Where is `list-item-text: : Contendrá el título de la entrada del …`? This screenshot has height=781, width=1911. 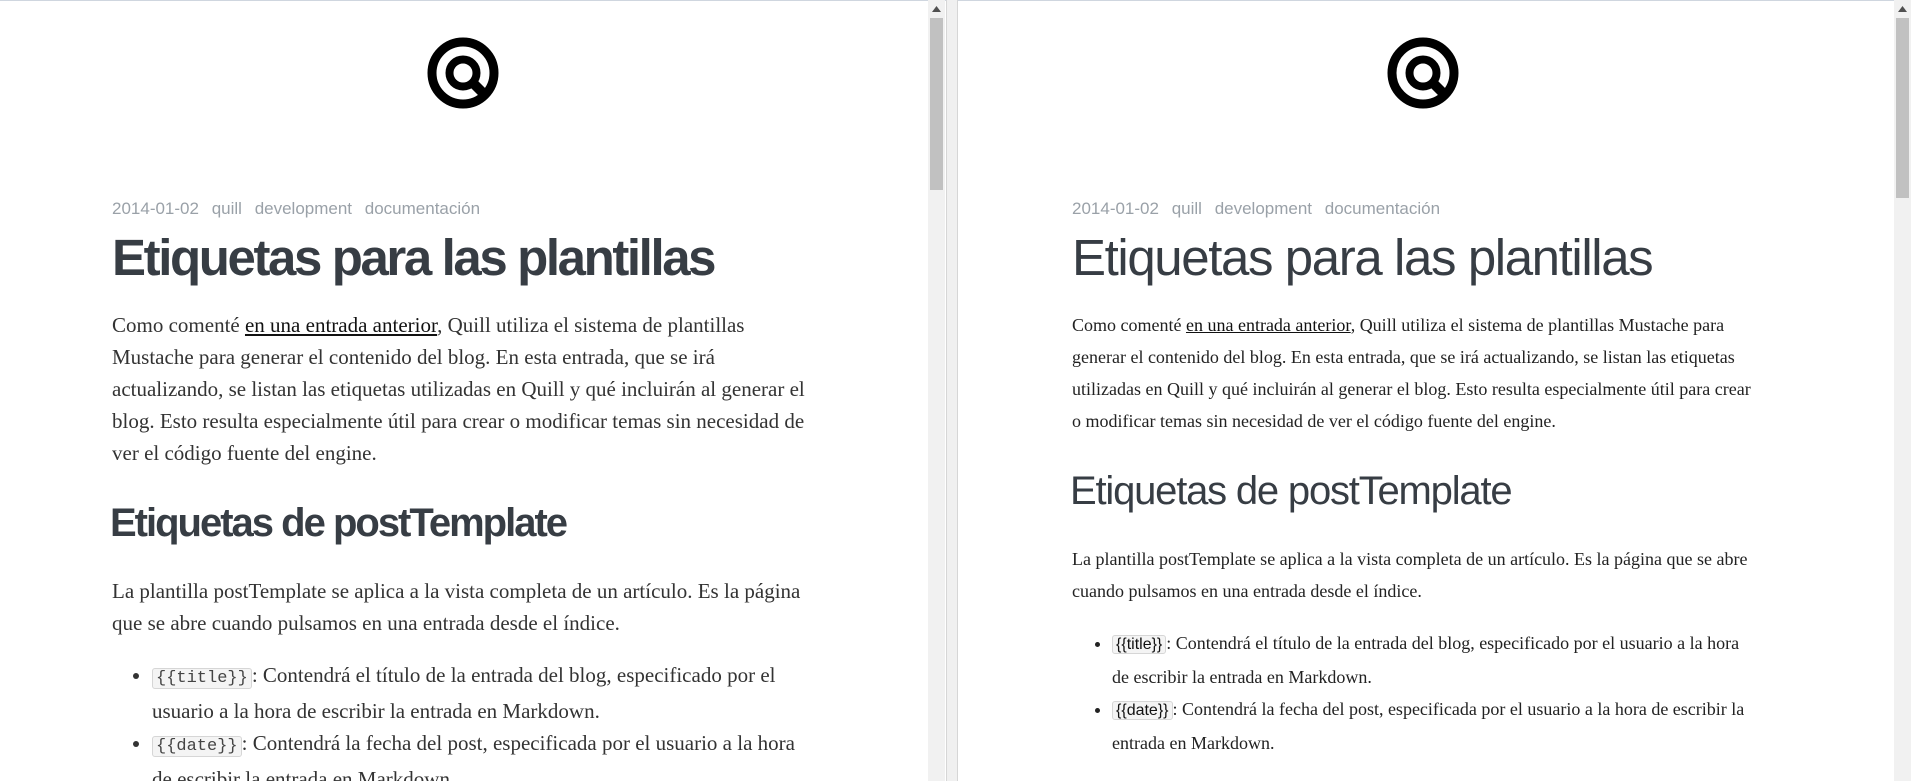 list-item-text: : Contendrá el título de la entrada del … is located at coordinates (1426, 660).